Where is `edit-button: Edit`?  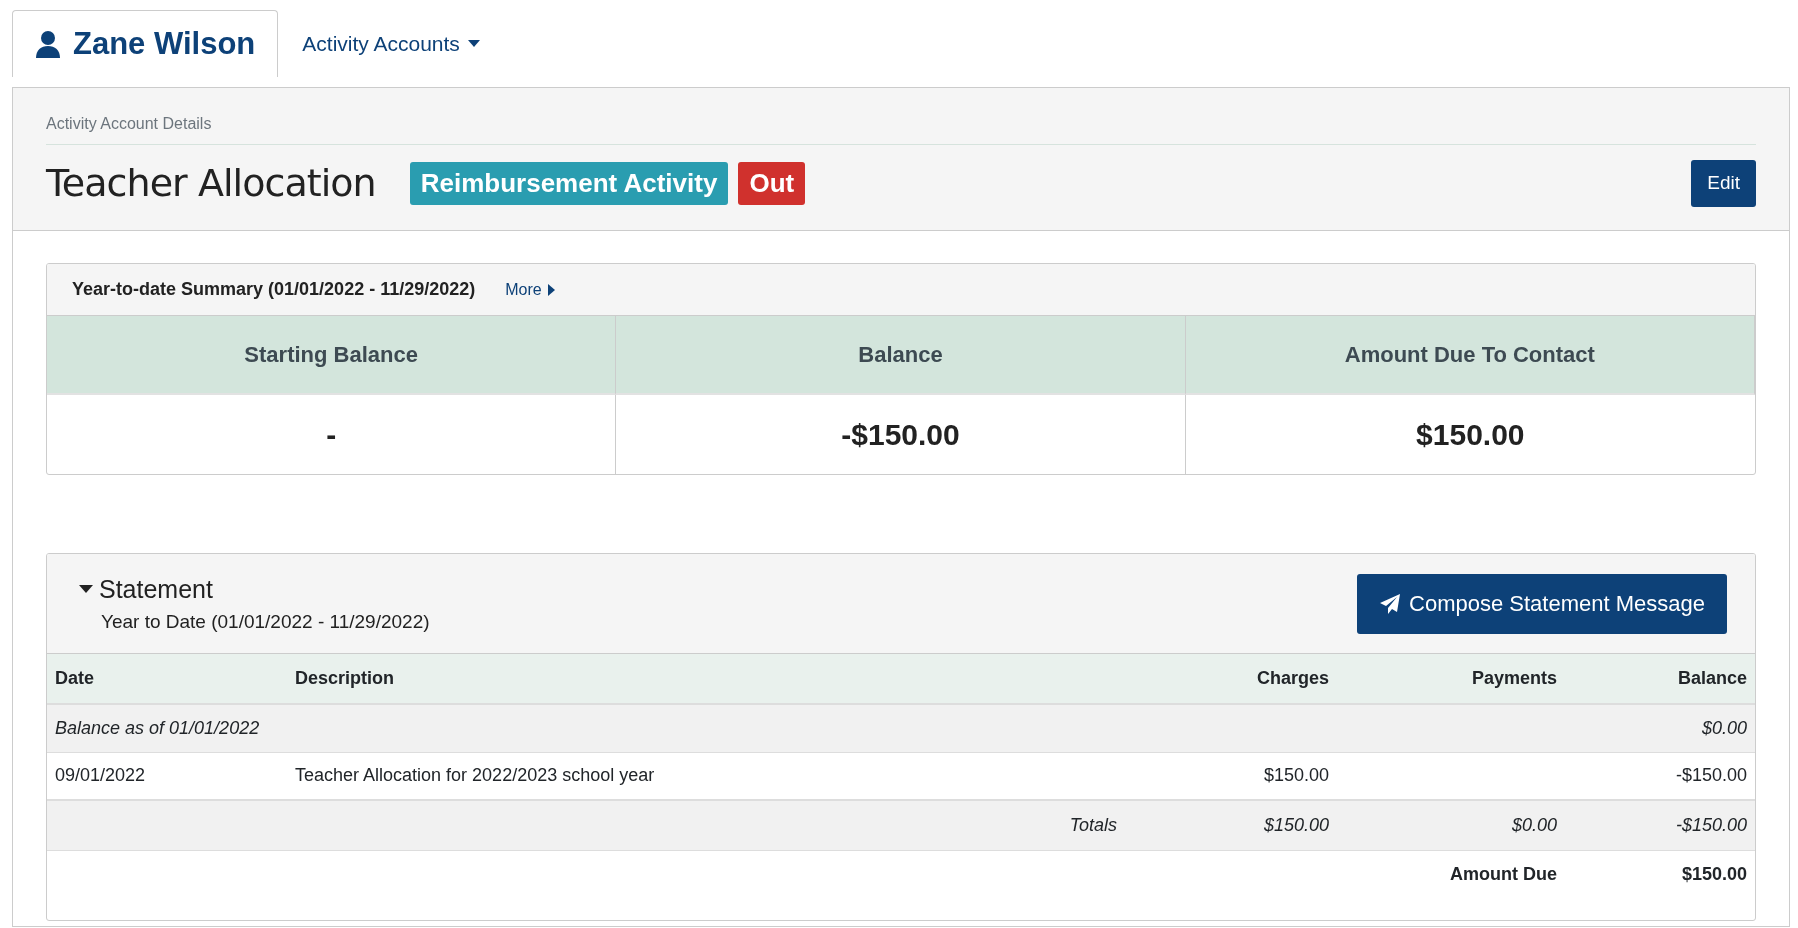 edit-button: Edit is located at coordinates (1723, 183).